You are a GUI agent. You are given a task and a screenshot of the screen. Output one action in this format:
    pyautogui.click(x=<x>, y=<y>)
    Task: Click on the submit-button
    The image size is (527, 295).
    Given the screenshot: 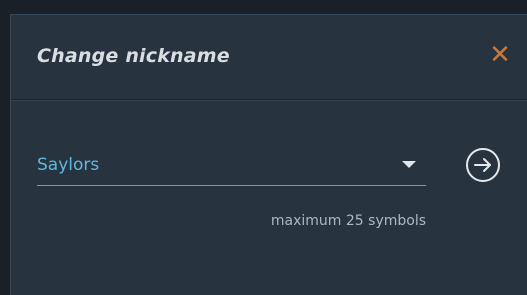 What is the action you would take?
    pyautogui.click(x=483, y=165)
    